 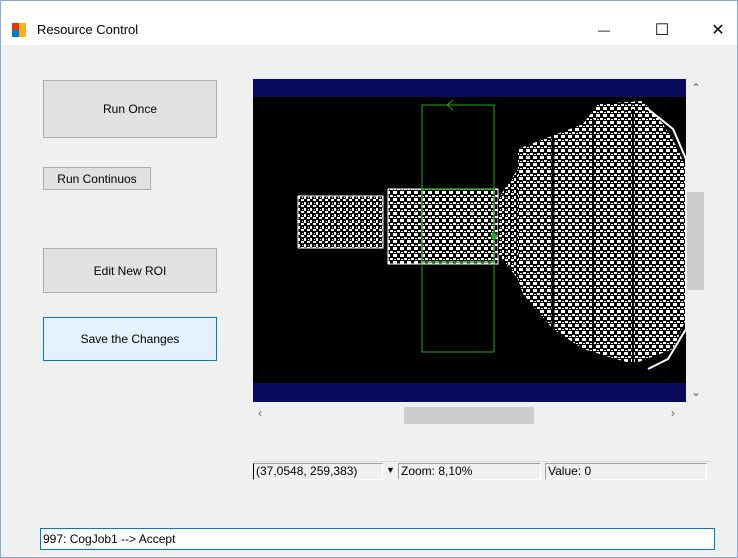 I want to click on horizontal-scroll-thumb, so click(x=469, y=415).